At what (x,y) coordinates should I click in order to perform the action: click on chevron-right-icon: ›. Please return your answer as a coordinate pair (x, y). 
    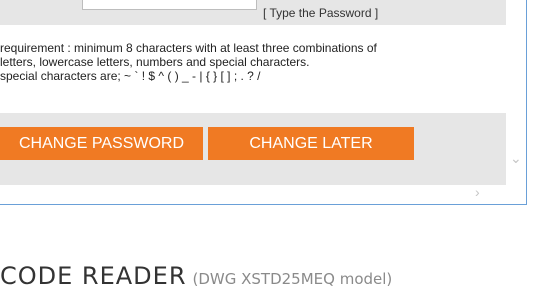
    Looking at the image, I should click on (477, 192).